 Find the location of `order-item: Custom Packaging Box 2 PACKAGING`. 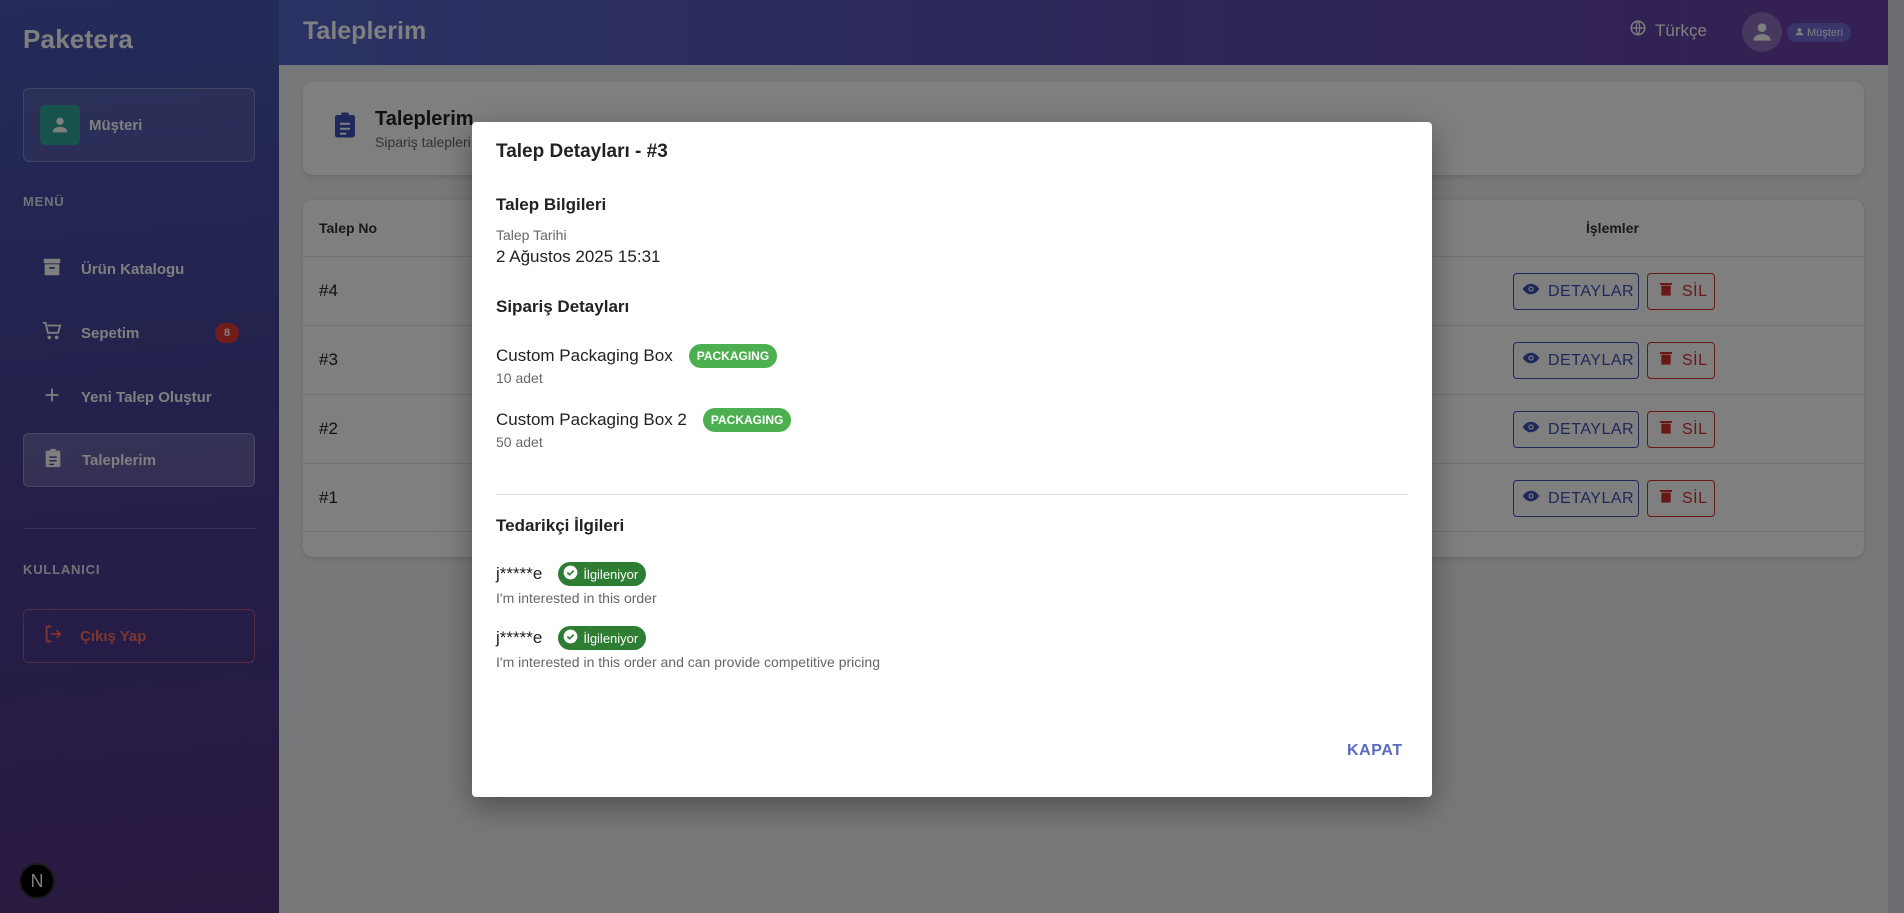

order-item: Custom Packaging Box 2 PACKAGING is located at coordinates (644, 420).